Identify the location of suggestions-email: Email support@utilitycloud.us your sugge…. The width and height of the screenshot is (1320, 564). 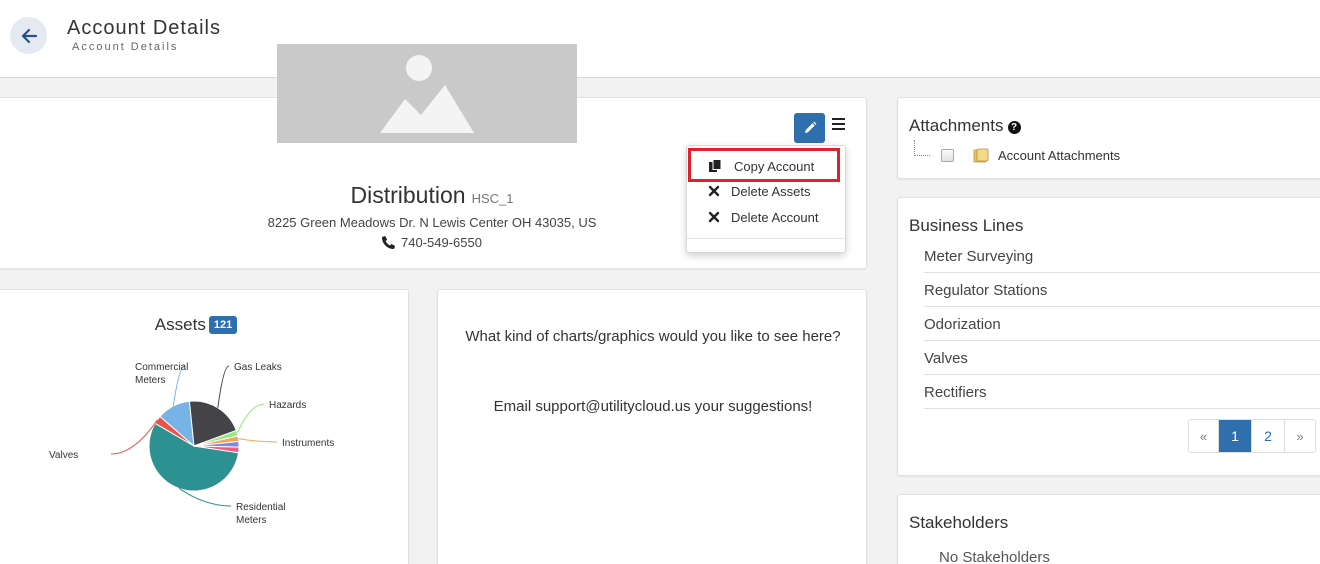
(653, 406).